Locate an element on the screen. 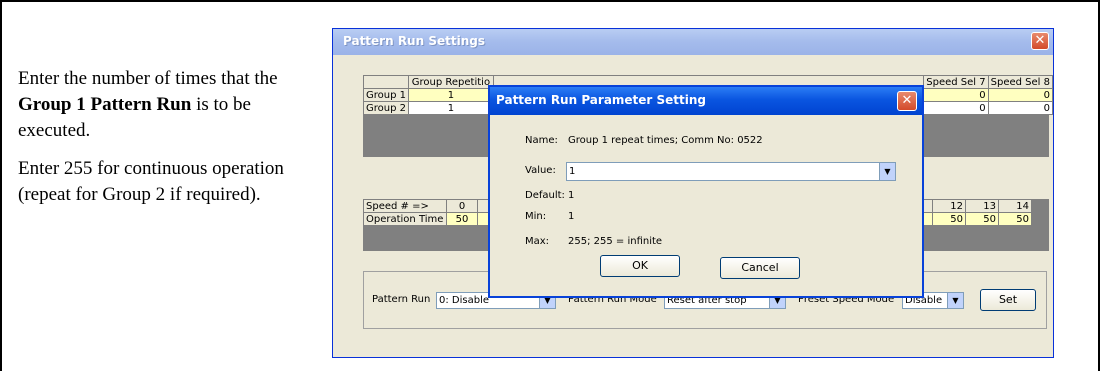 This screenshot has height=371, width=1102. value-current: 1 is located at coordinates (572, 171).